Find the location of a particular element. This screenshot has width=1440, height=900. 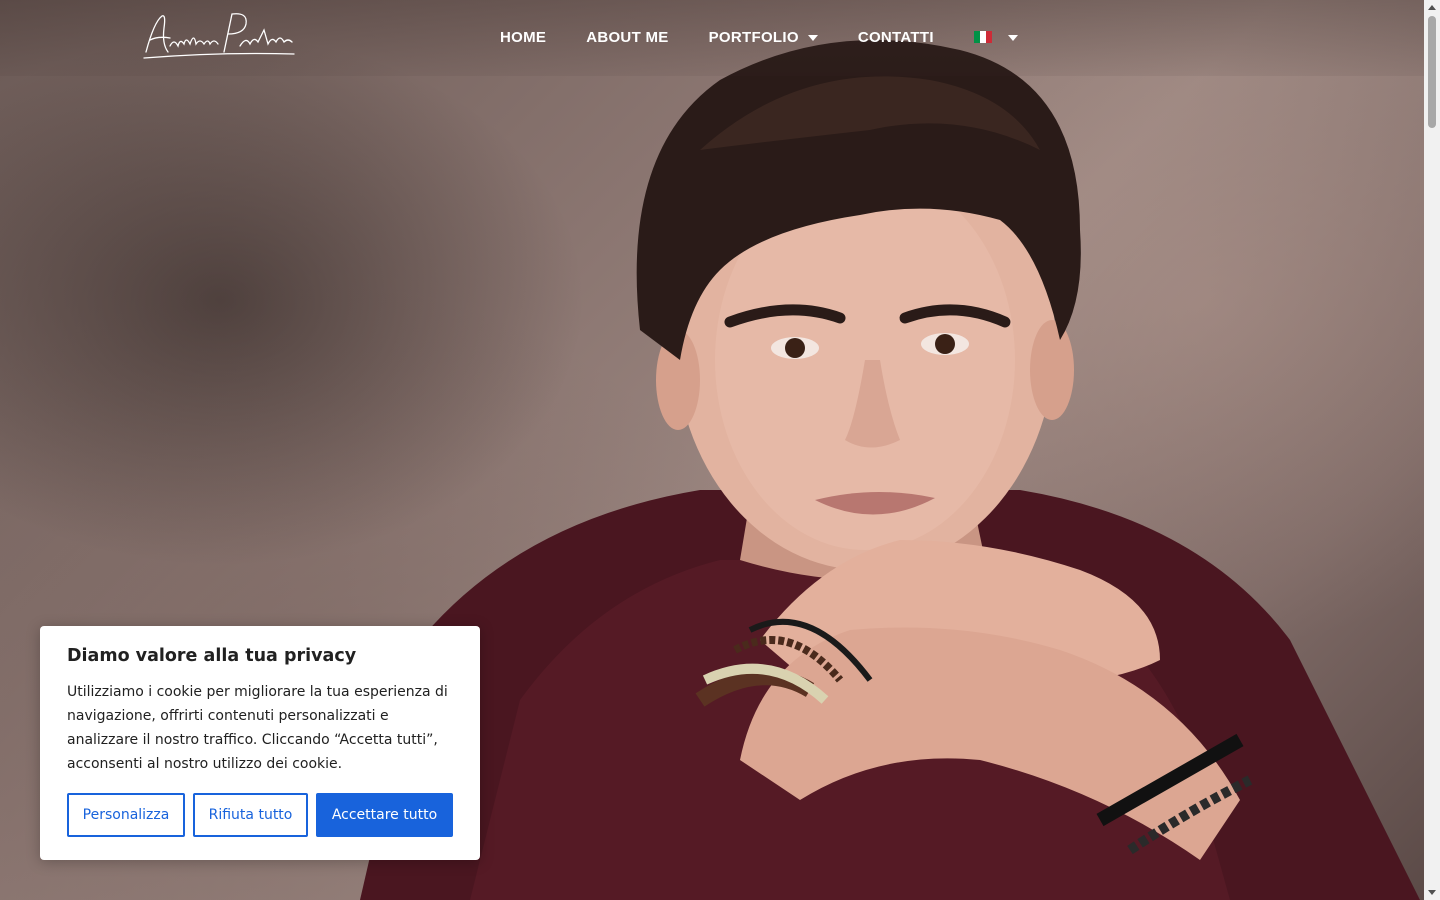

nav-home-label: HOME is located at coordinates (523, 37).